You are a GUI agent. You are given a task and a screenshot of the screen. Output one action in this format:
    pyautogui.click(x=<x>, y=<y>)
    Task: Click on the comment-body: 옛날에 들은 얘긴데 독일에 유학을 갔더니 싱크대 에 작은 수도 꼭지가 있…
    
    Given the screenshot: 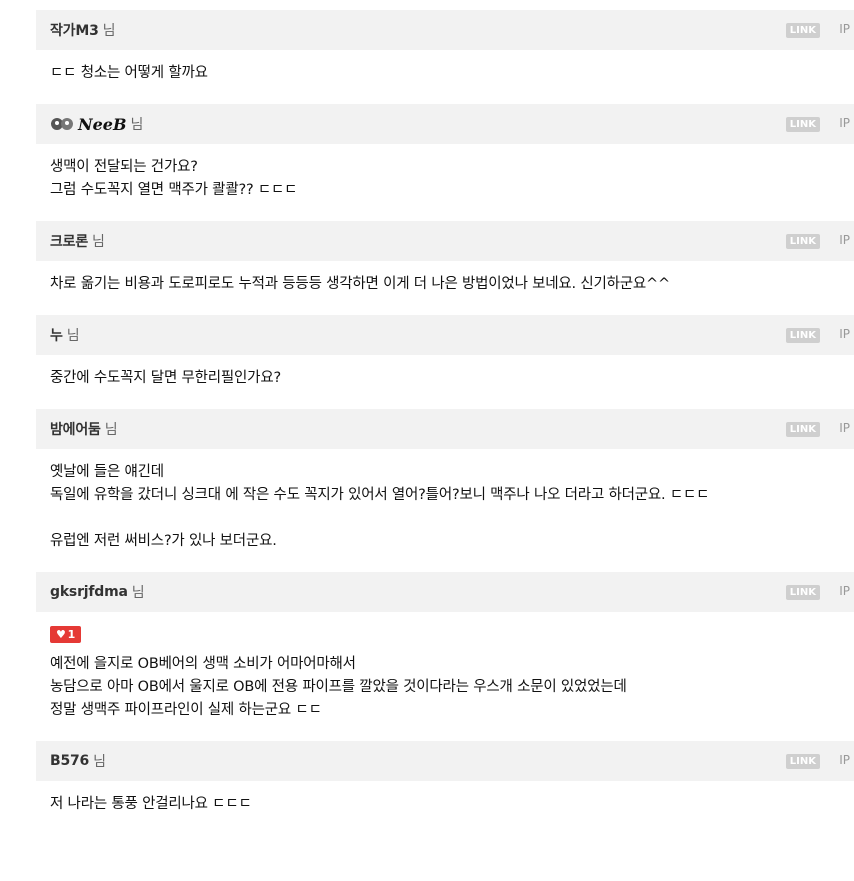 What is the action you would take?
    pyautogui.click(x=445, y=510)
    